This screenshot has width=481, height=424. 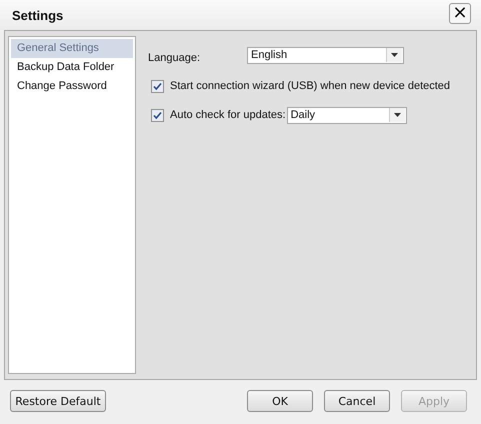 I want to click on dialog-button: Restore Default, so click(x=58, y=401).